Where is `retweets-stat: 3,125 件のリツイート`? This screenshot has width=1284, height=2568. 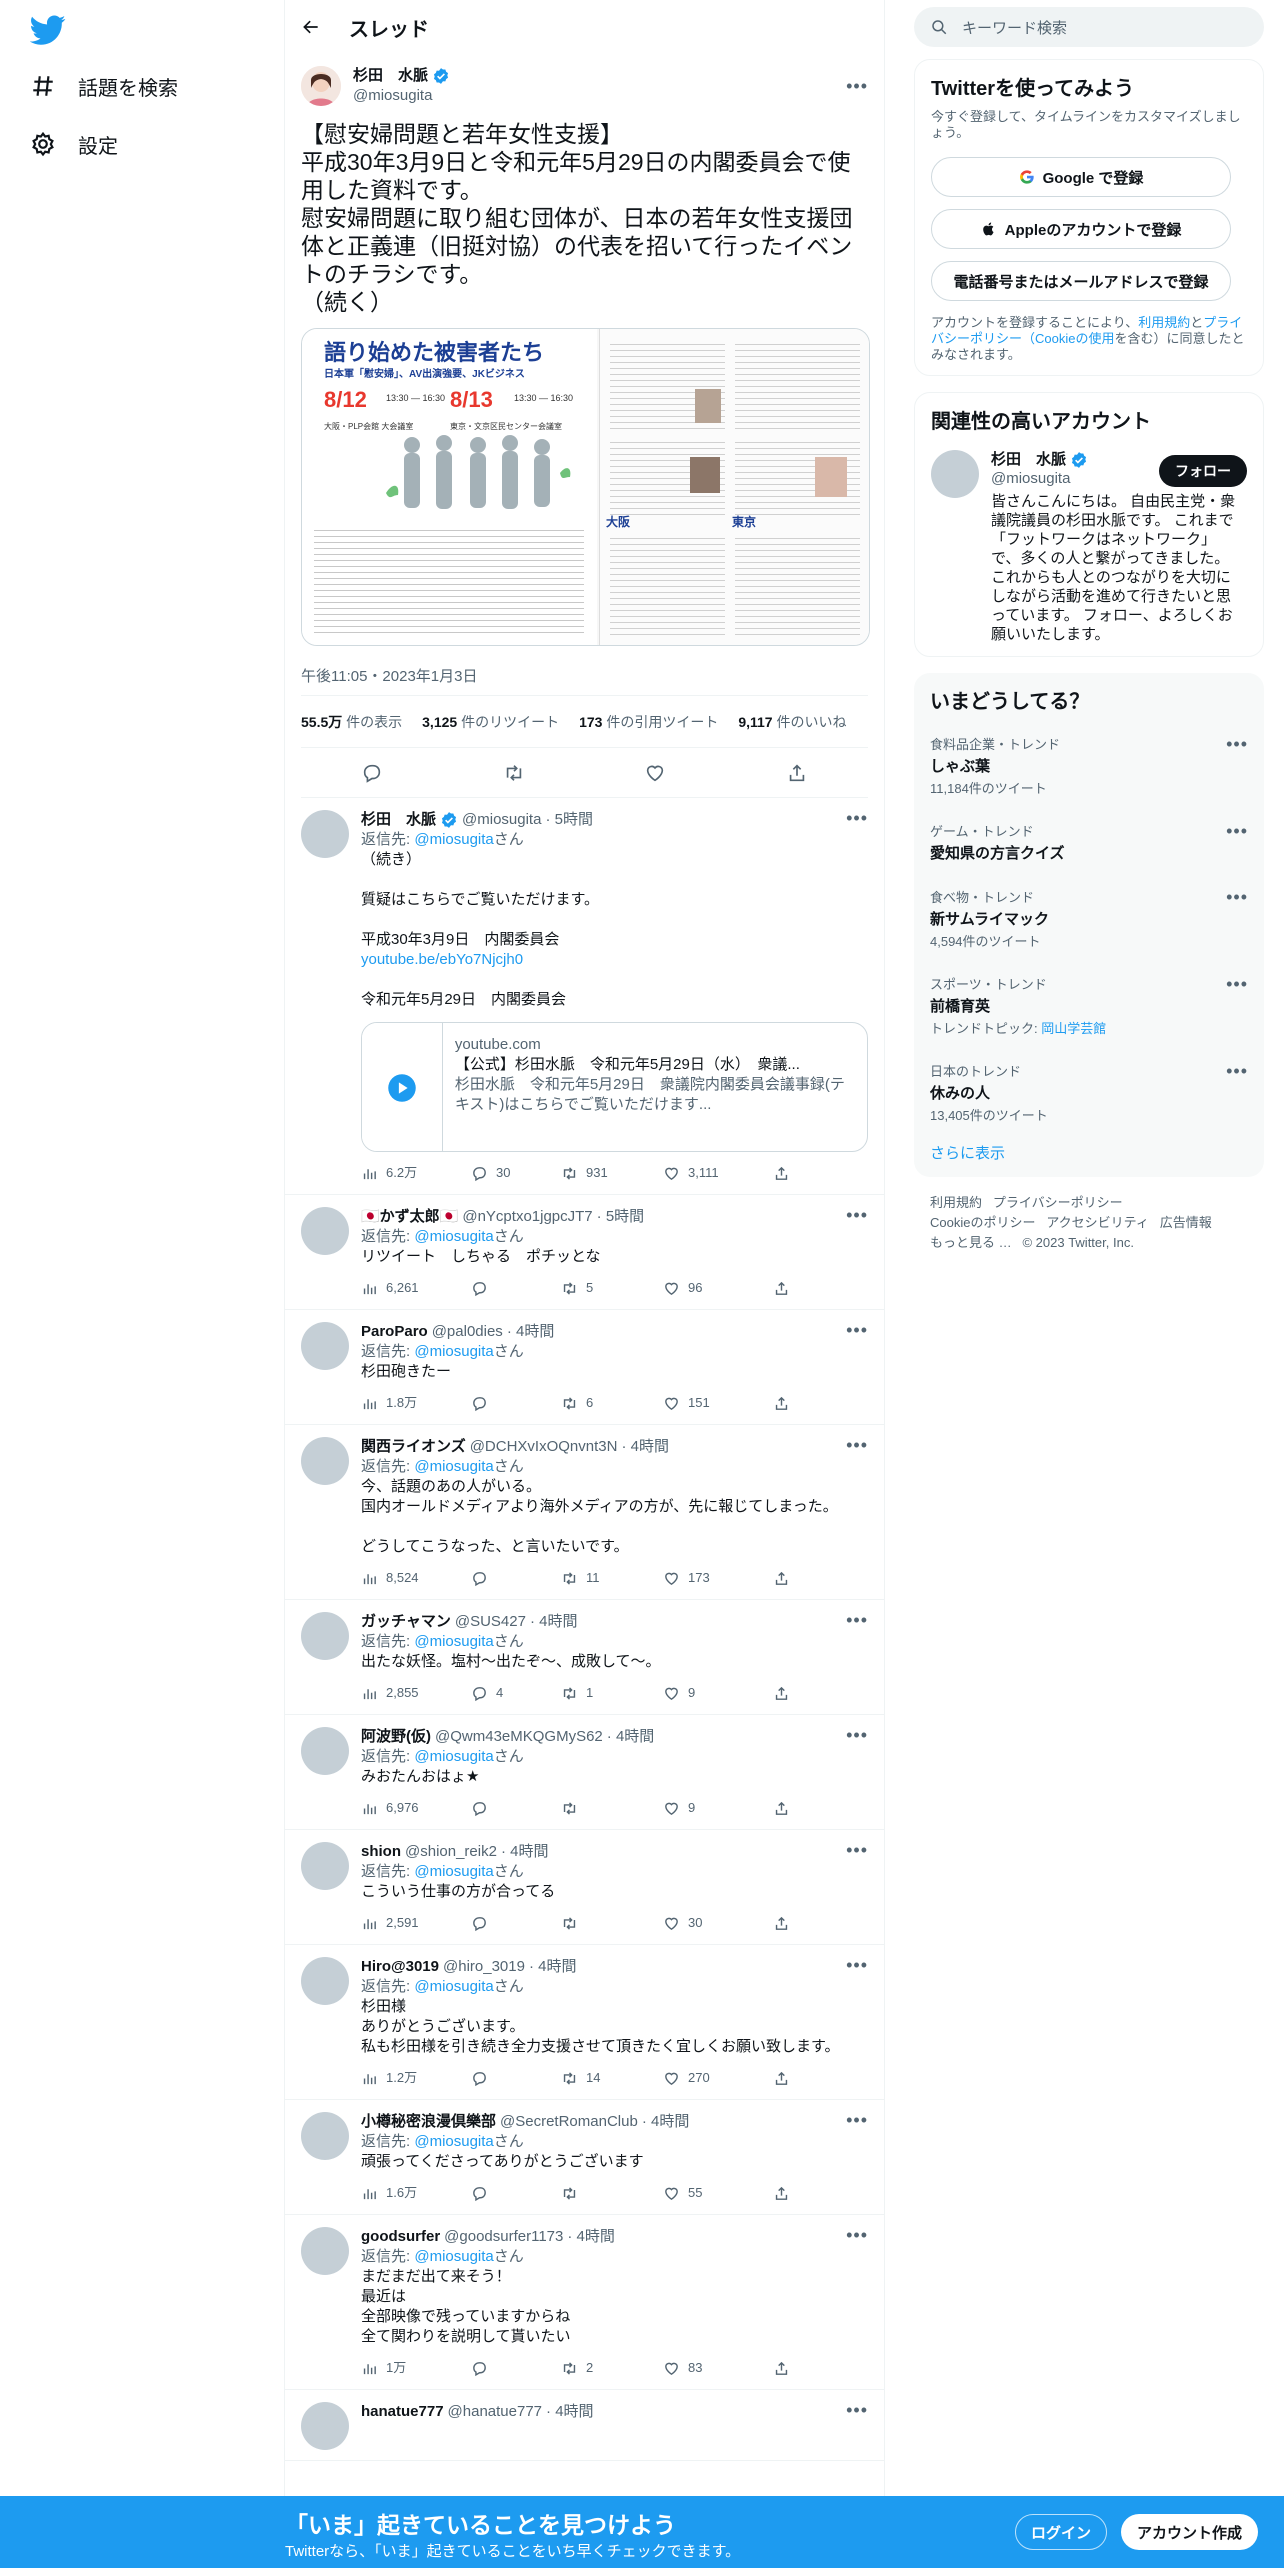 retweets-stat: 3,125 件のリツイート is located at coordinates (490, 722).